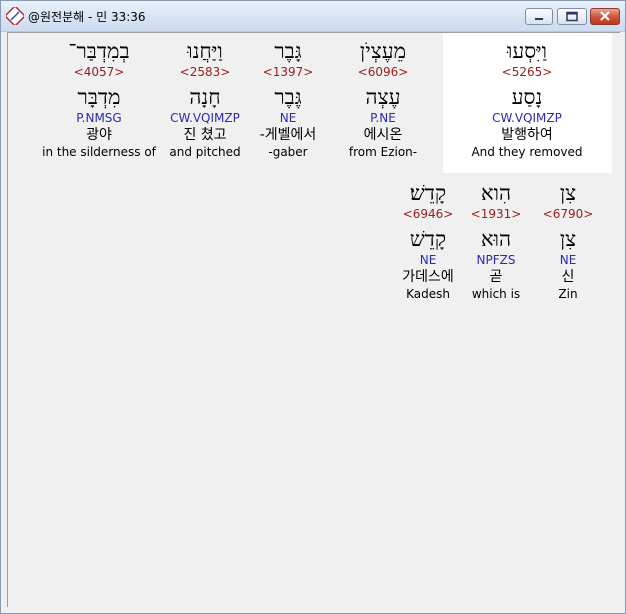 The width and height of the screenshot is (626, 614). Describe the element at coordinates (527, 135) in the screenshot. I see `korean-gloss: 발행하여` at that location.